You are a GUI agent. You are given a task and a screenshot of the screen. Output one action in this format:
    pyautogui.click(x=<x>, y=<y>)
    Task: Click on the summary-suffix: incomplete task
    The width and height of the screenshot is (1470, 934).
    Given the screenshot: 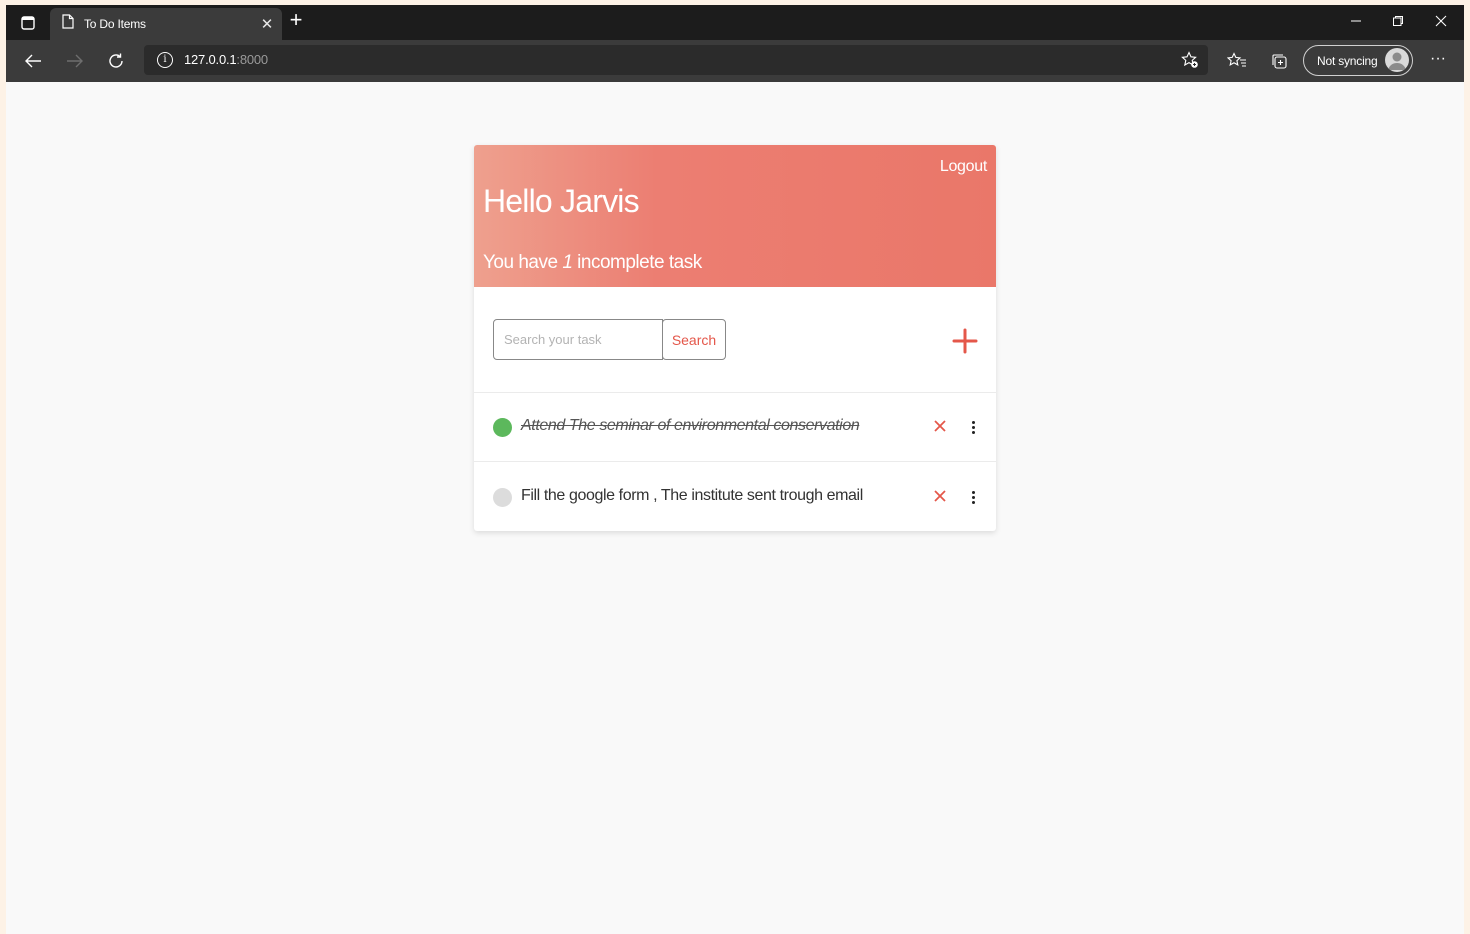 What is the action you would take?
    pyautogui.click(x=637, y=262)
    